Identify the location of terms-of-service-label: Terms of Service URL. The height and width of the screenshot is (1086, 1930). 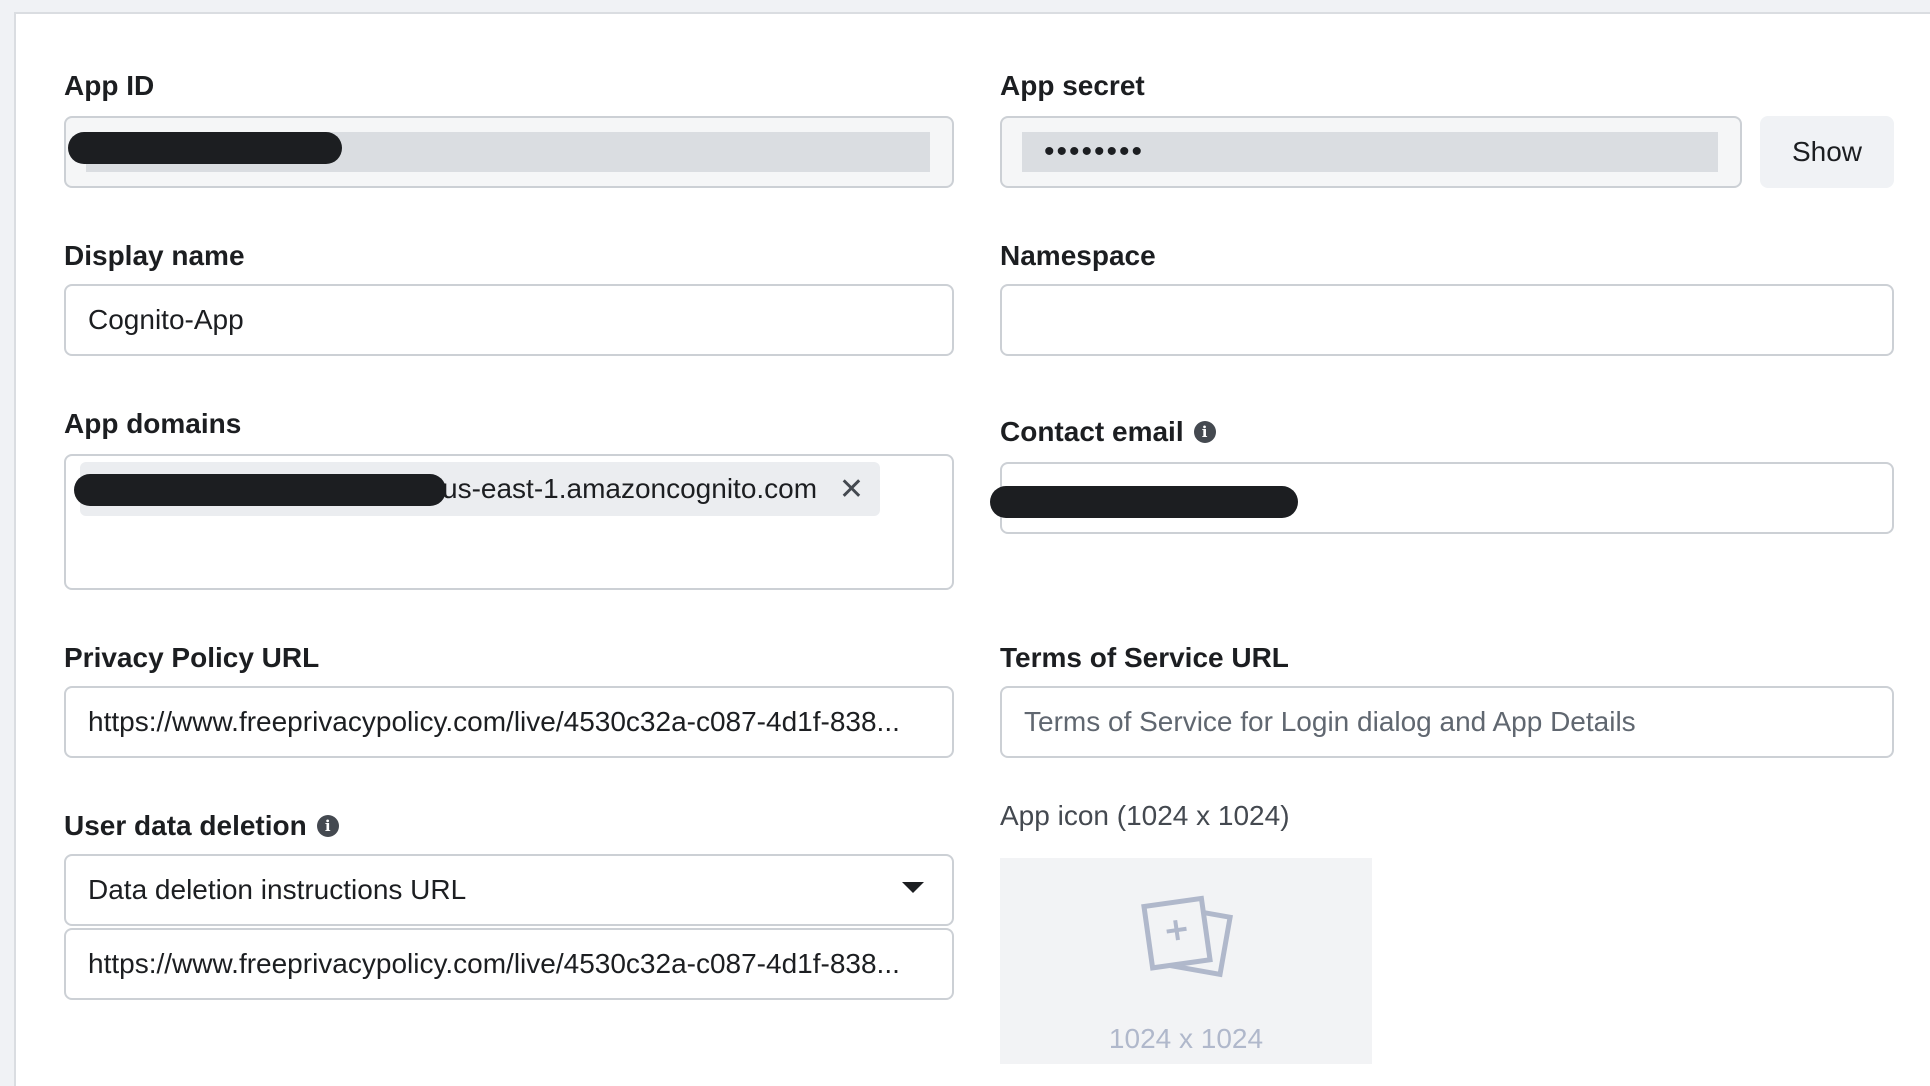
(1144, 657).